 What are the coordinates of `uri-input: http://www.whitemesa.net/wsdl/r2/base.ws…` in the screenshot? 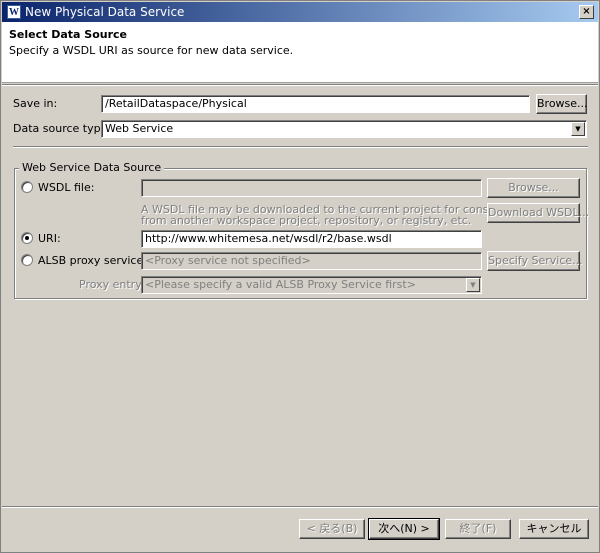 It's located at (311, 239).